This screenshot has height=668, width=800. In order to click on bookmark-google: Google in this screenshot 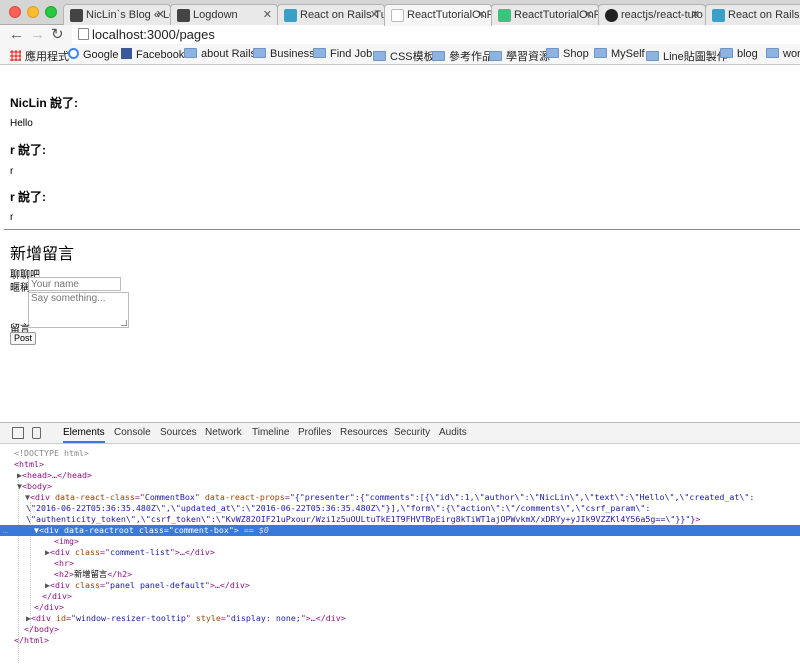, I will do `click(93, 54)`.